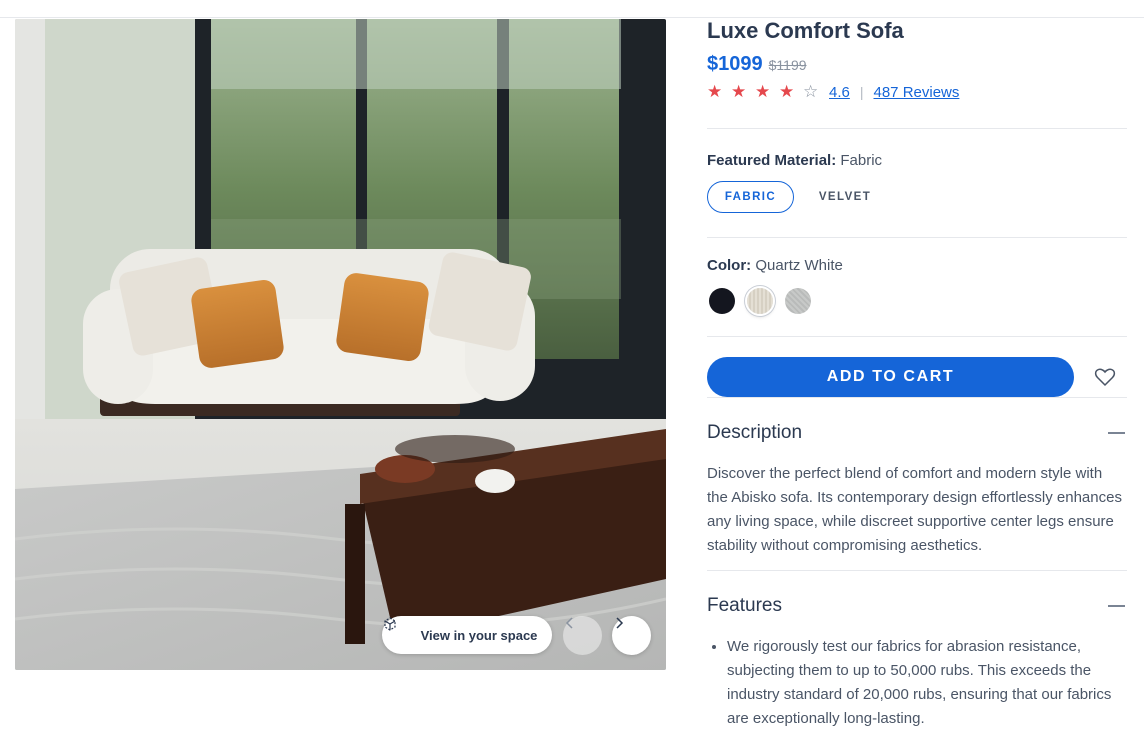 This screenshot has height=733, width=1144. I want to click on rating-value-link: 4.6, so click(839, 92).